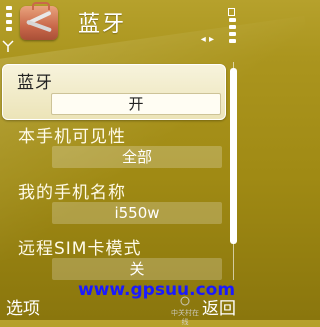  I want to click on setting-label: 蓝牙, so click(35, 83).